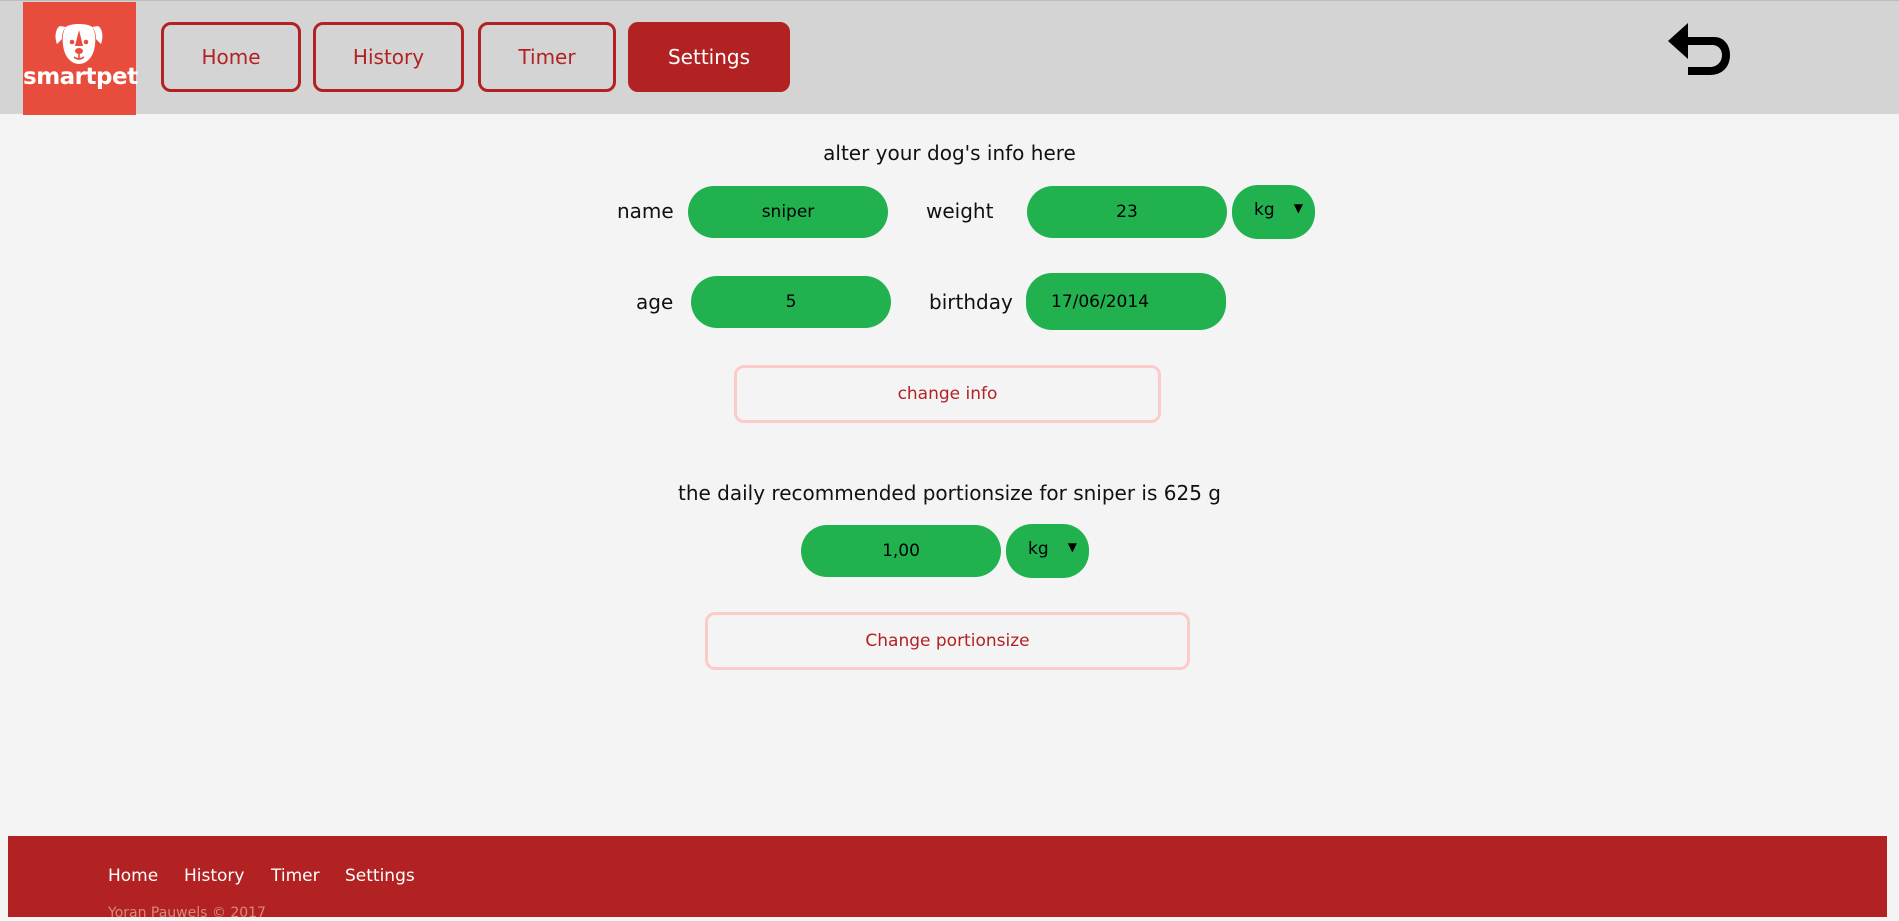  I want to click on dog-info-heading: alter your dog's info here, so click(949, 153).